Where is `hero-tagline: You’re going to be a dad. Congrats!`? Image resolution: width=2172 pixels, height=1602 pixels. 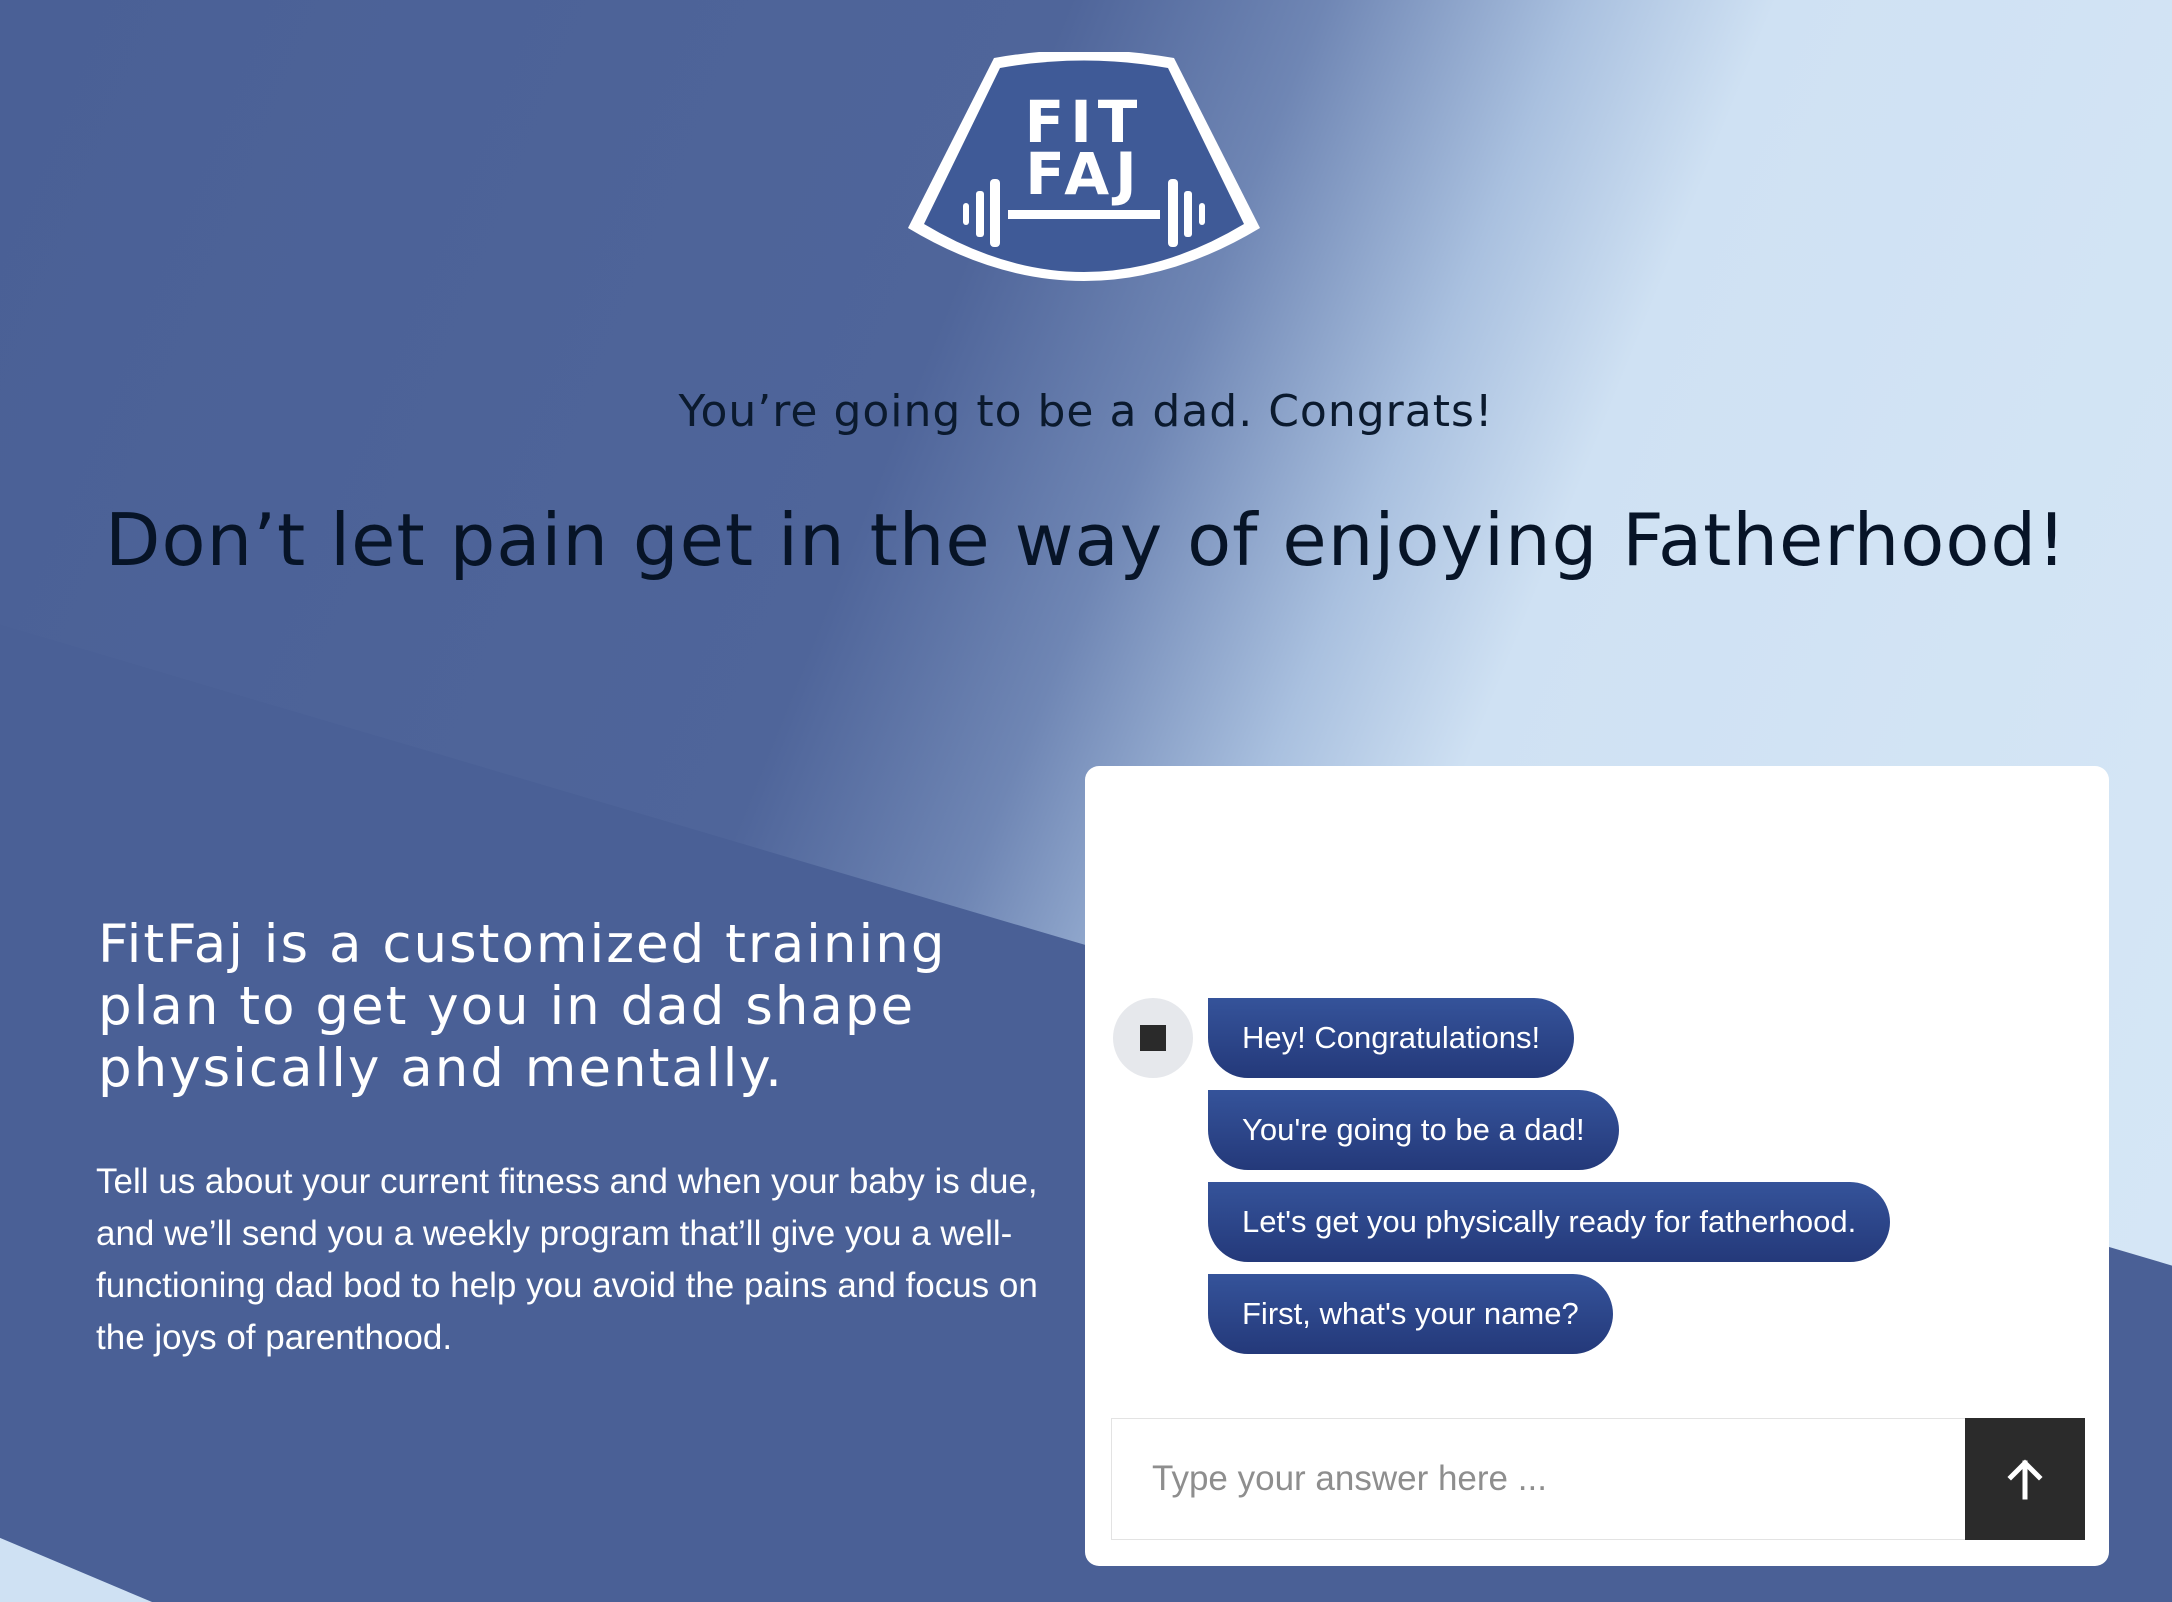 hero-tagline: You’re going to be a dad. Congrats! is located at coordinates (1086, 411).